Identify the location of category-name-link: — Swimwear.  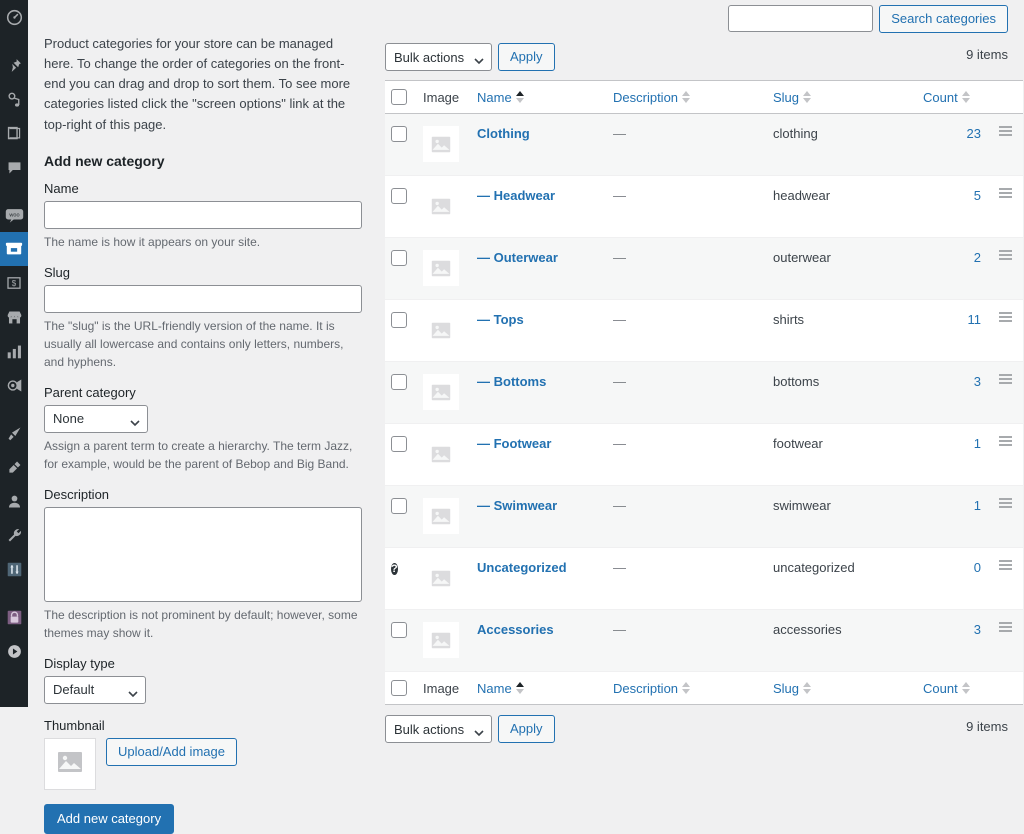
(517, 505).